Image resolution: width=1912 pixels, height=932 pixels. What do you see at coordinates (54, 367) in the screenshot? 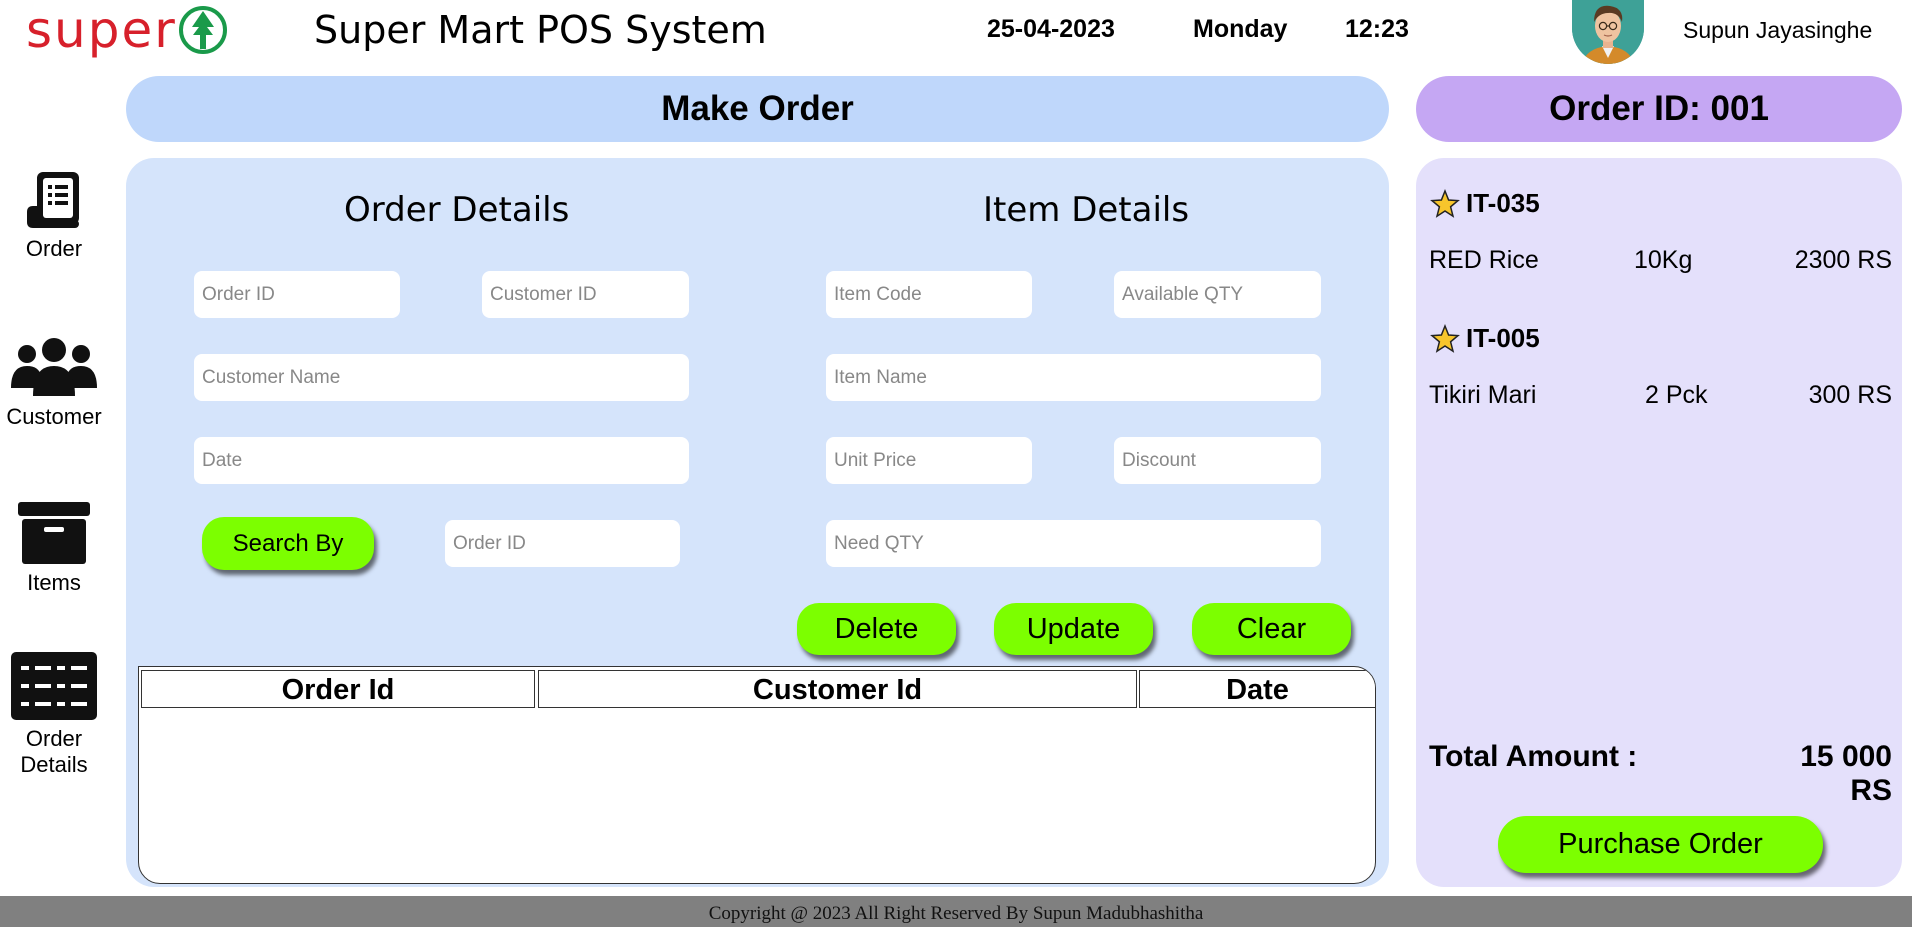
I see `users-icon` at bounding box center [54, 367].